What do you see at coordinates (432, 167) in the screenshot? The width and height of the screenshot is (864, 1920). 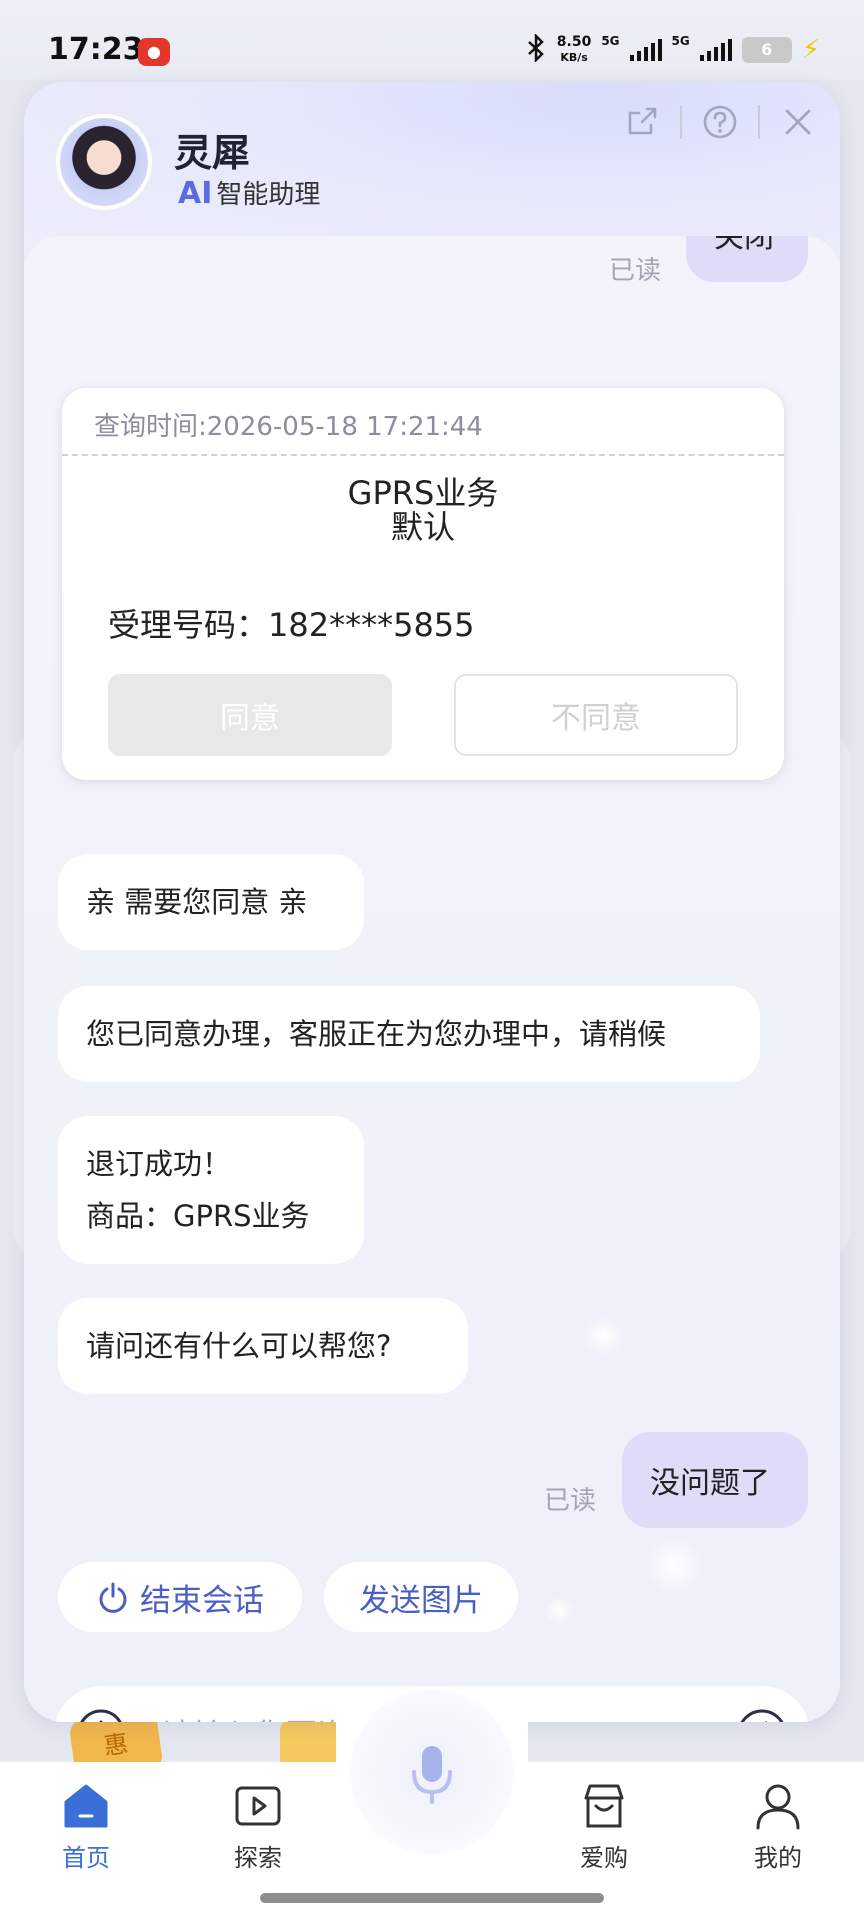 I see `assistant-header: 灵犀 AI 智能助理` at bounding box center [432, 167].